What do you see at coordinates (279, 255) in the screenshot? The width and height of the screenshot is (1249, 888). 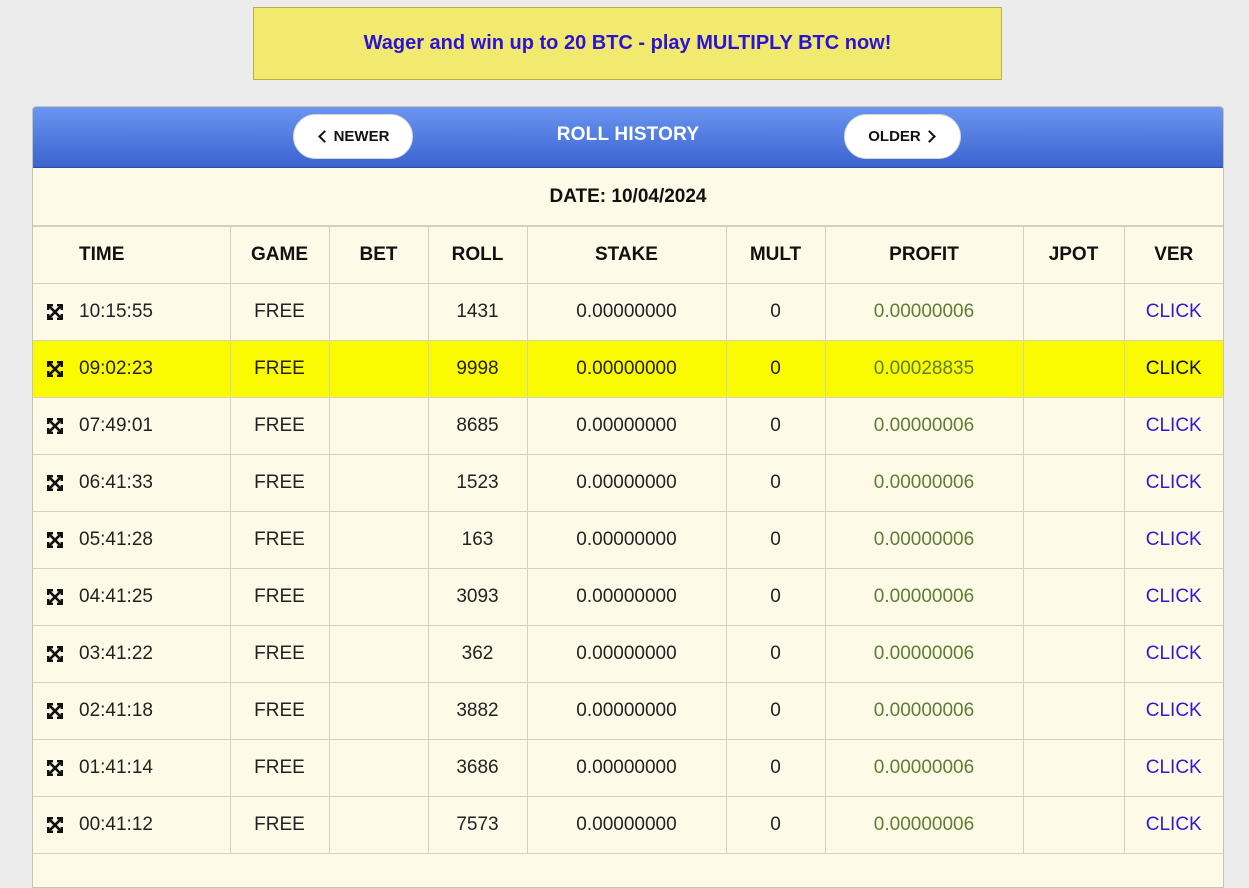 I see `header-game: GAME` at bounding box center [279, 255].